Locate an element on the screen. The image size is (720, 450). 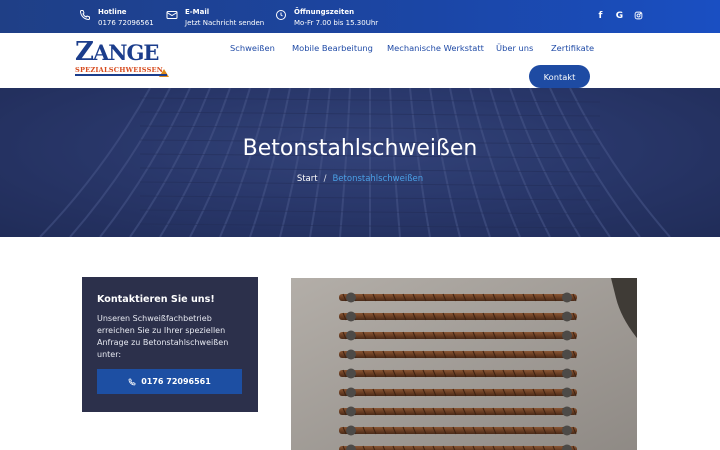
nav-schweissen: Schweißen is located at coordinates (252, 48).